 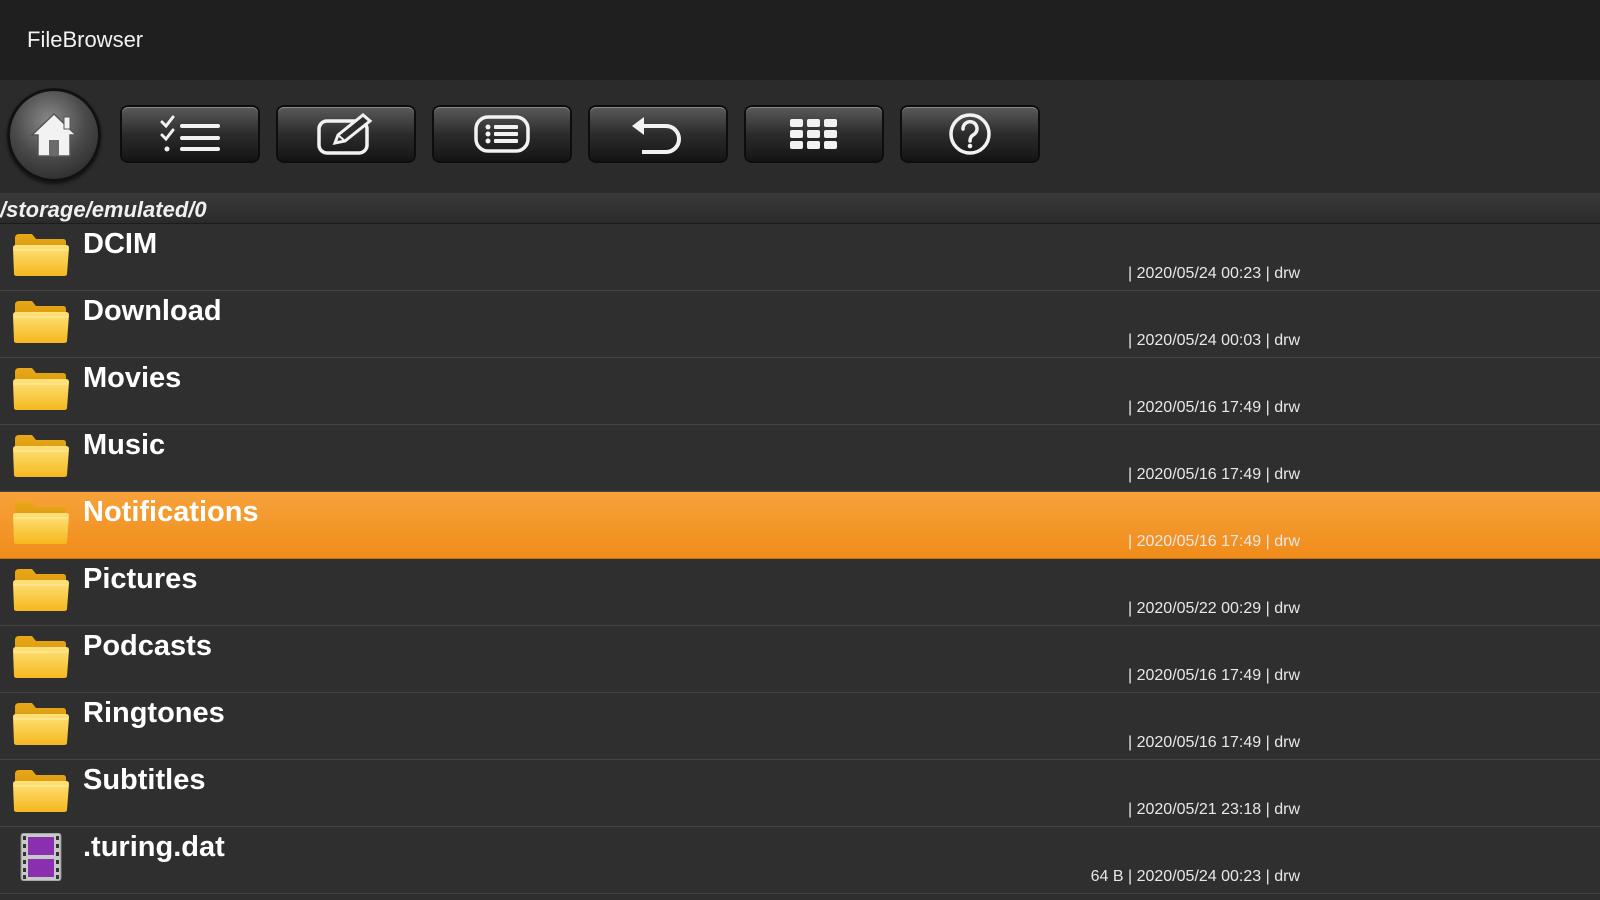 What do you see at coordinates (85, 39) in the screenshot?
I see `app-title: FileBrowser` at bounding box center [85, 39].